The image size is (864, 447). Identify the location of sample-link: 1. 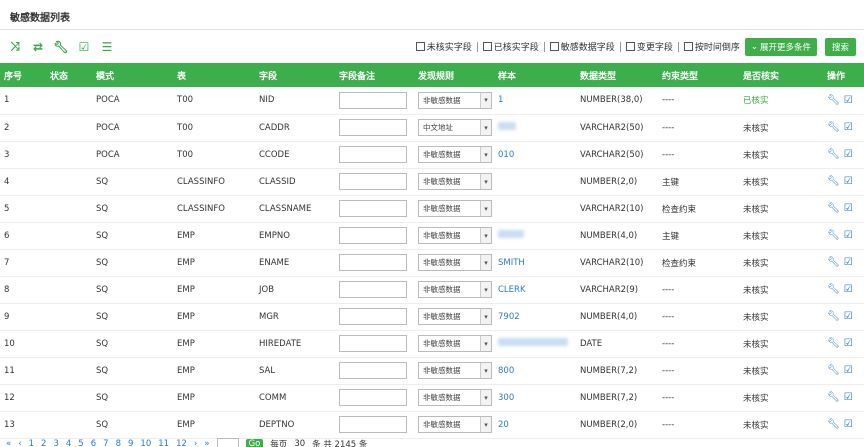
(500, 100).